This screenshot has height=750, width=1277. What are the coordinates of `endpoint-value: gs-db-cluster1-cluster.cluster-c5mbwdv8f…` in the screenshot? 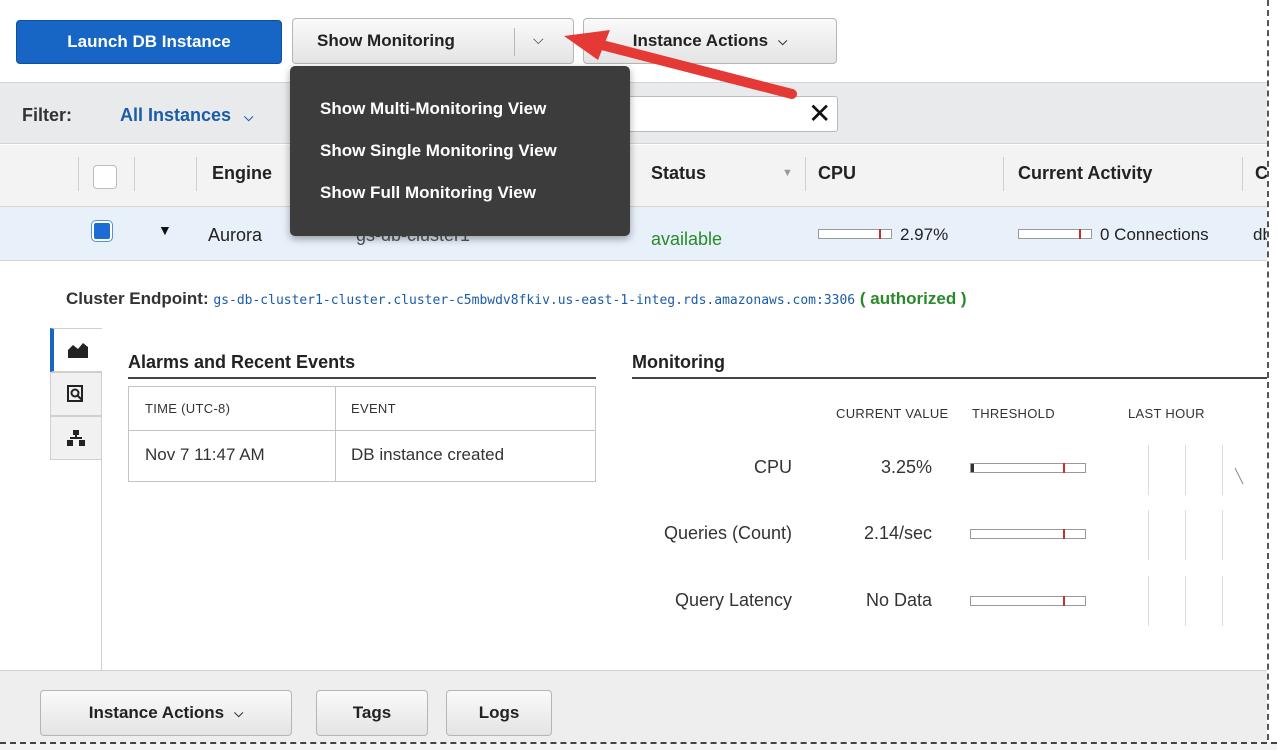 It's located at (534, 300).